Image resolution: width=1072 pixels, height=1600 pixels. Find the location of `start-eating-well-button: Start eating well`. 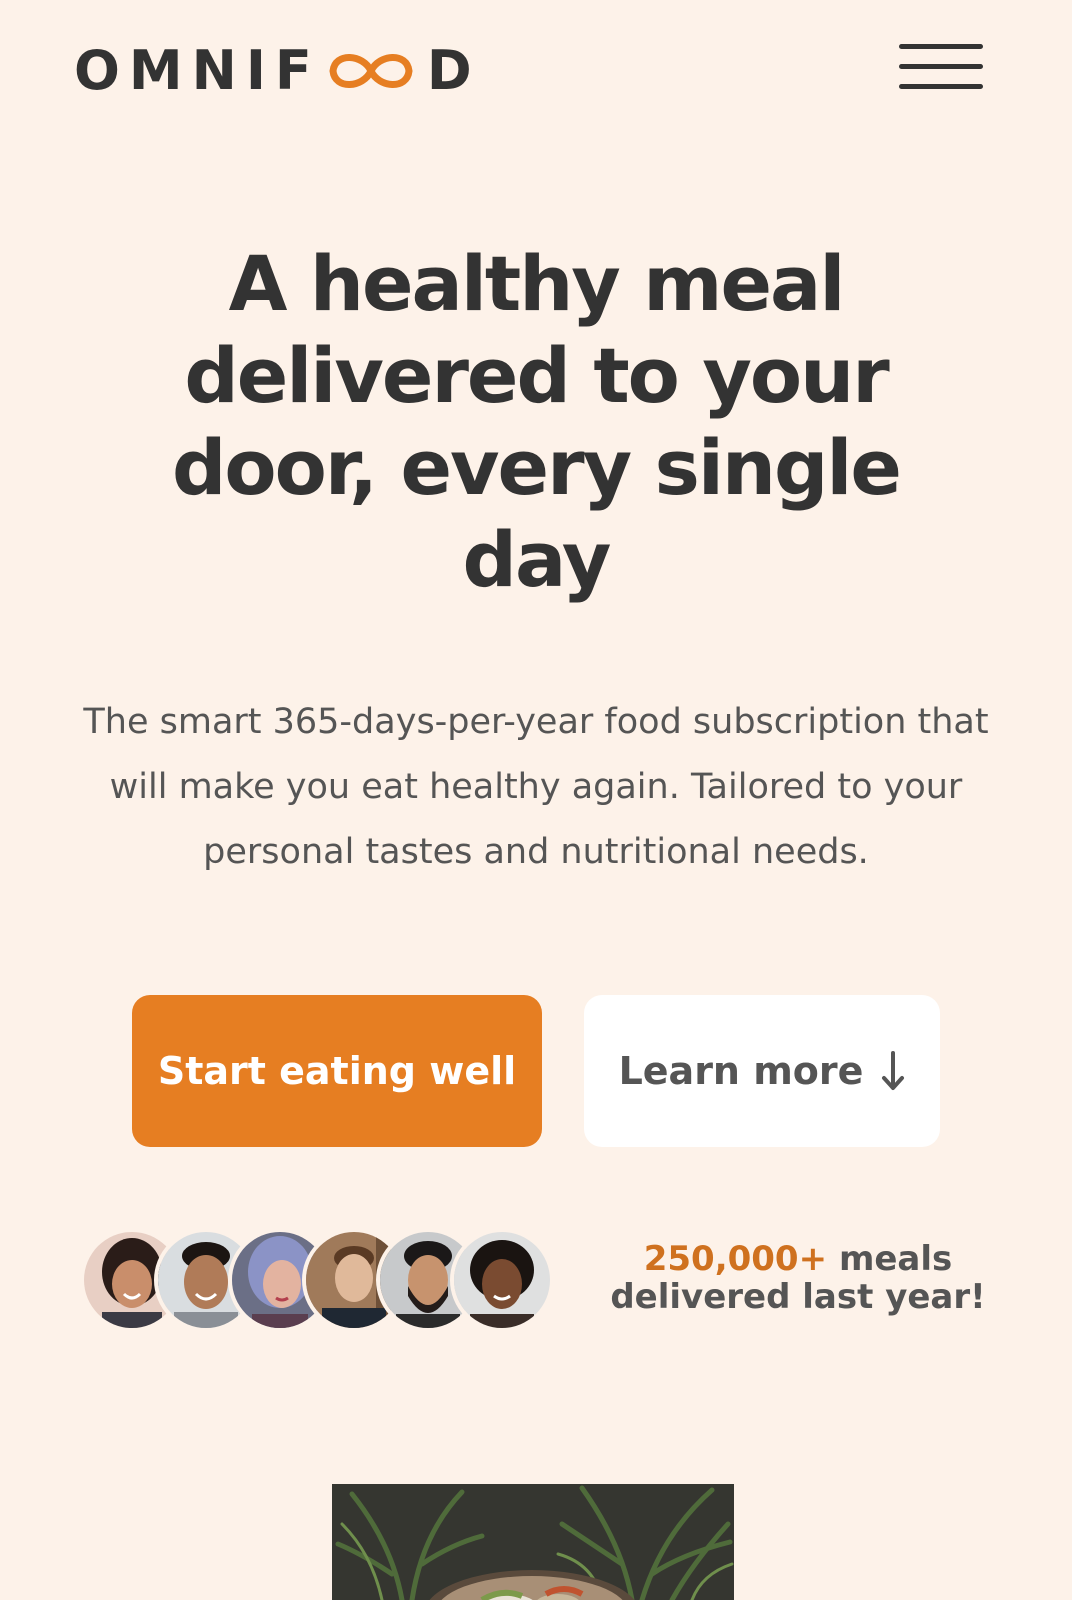

start-eating-well-button: Start eating well is located at coordinates (337, 1071).